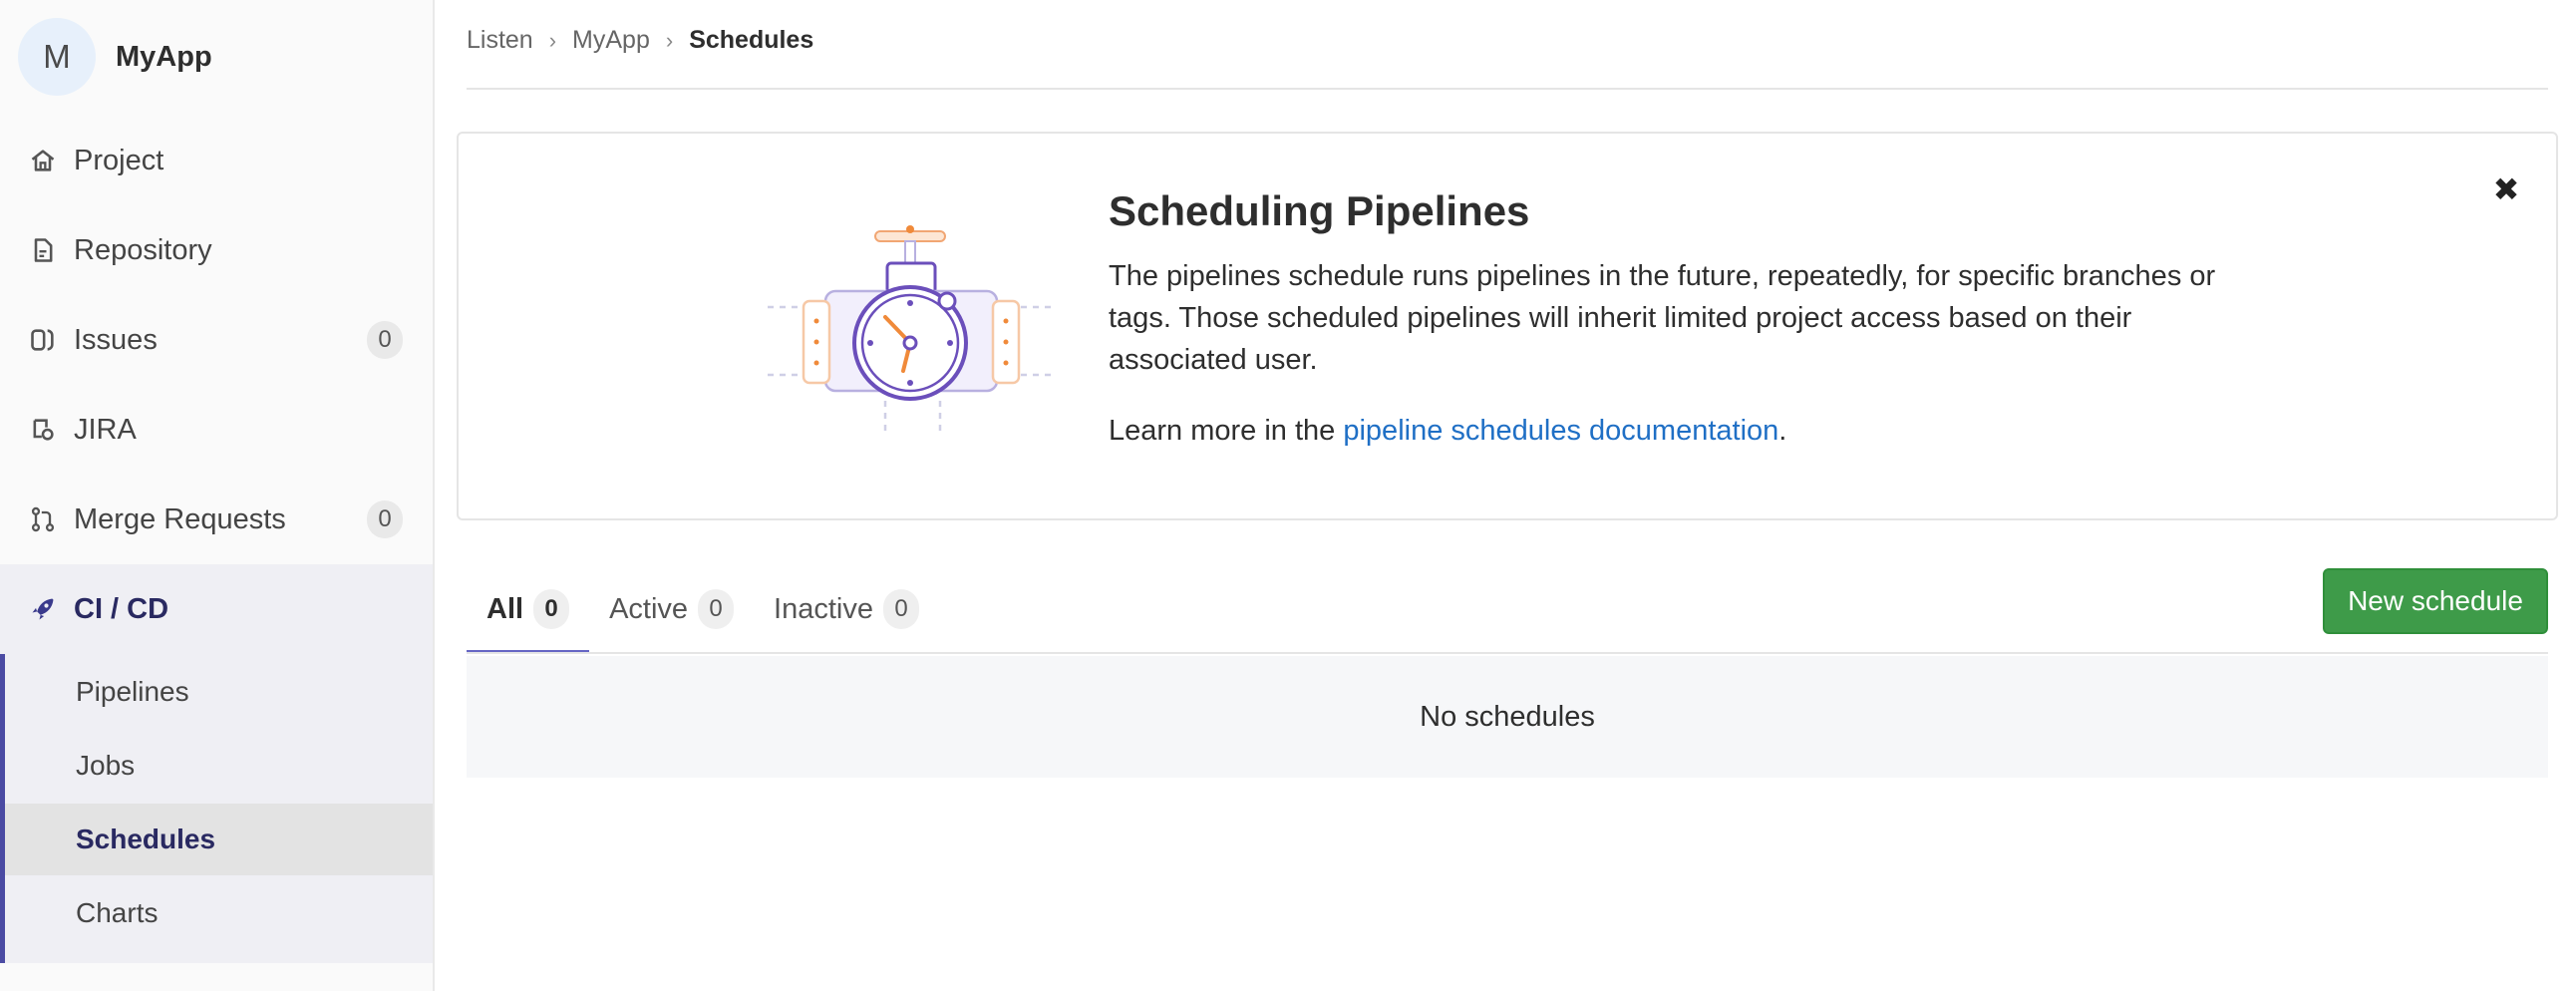 The height and width of the screenshot is (991, 2576). Describe the element at coordinates (1226, 431) in the screenshot. I see `learn-more-prefix: Learn more in the` at that location.